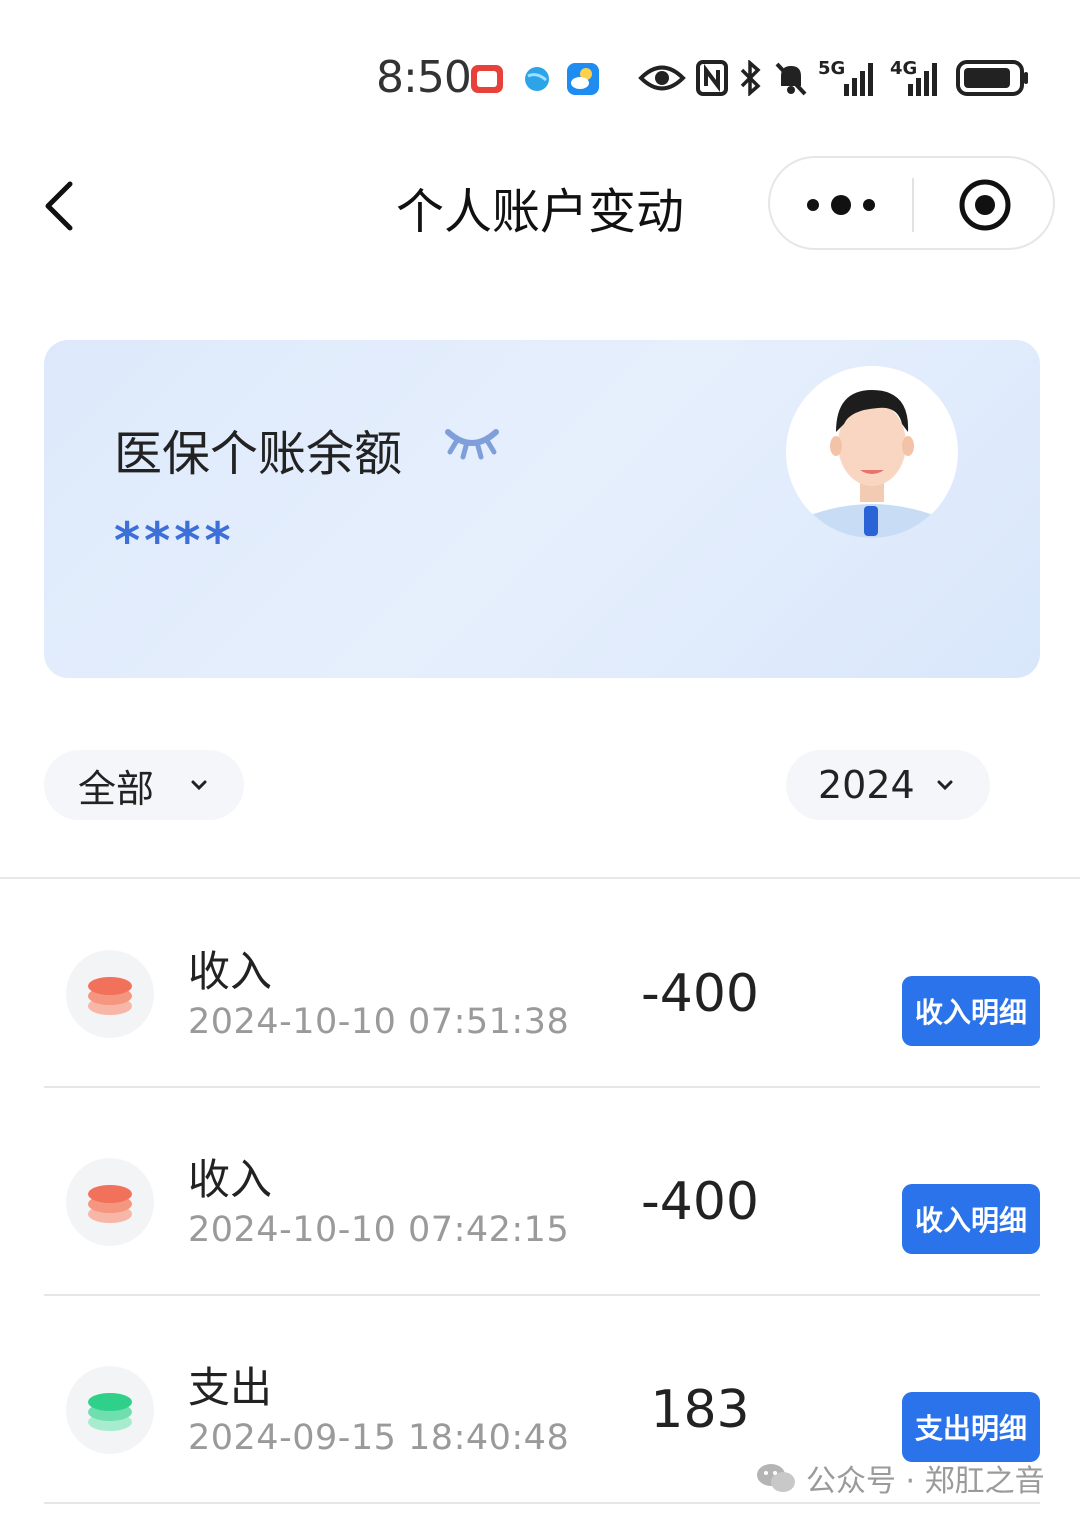  Describe the element at coordinates (583, 79) in the screenshot. I see `weather-app-icon` at that location.